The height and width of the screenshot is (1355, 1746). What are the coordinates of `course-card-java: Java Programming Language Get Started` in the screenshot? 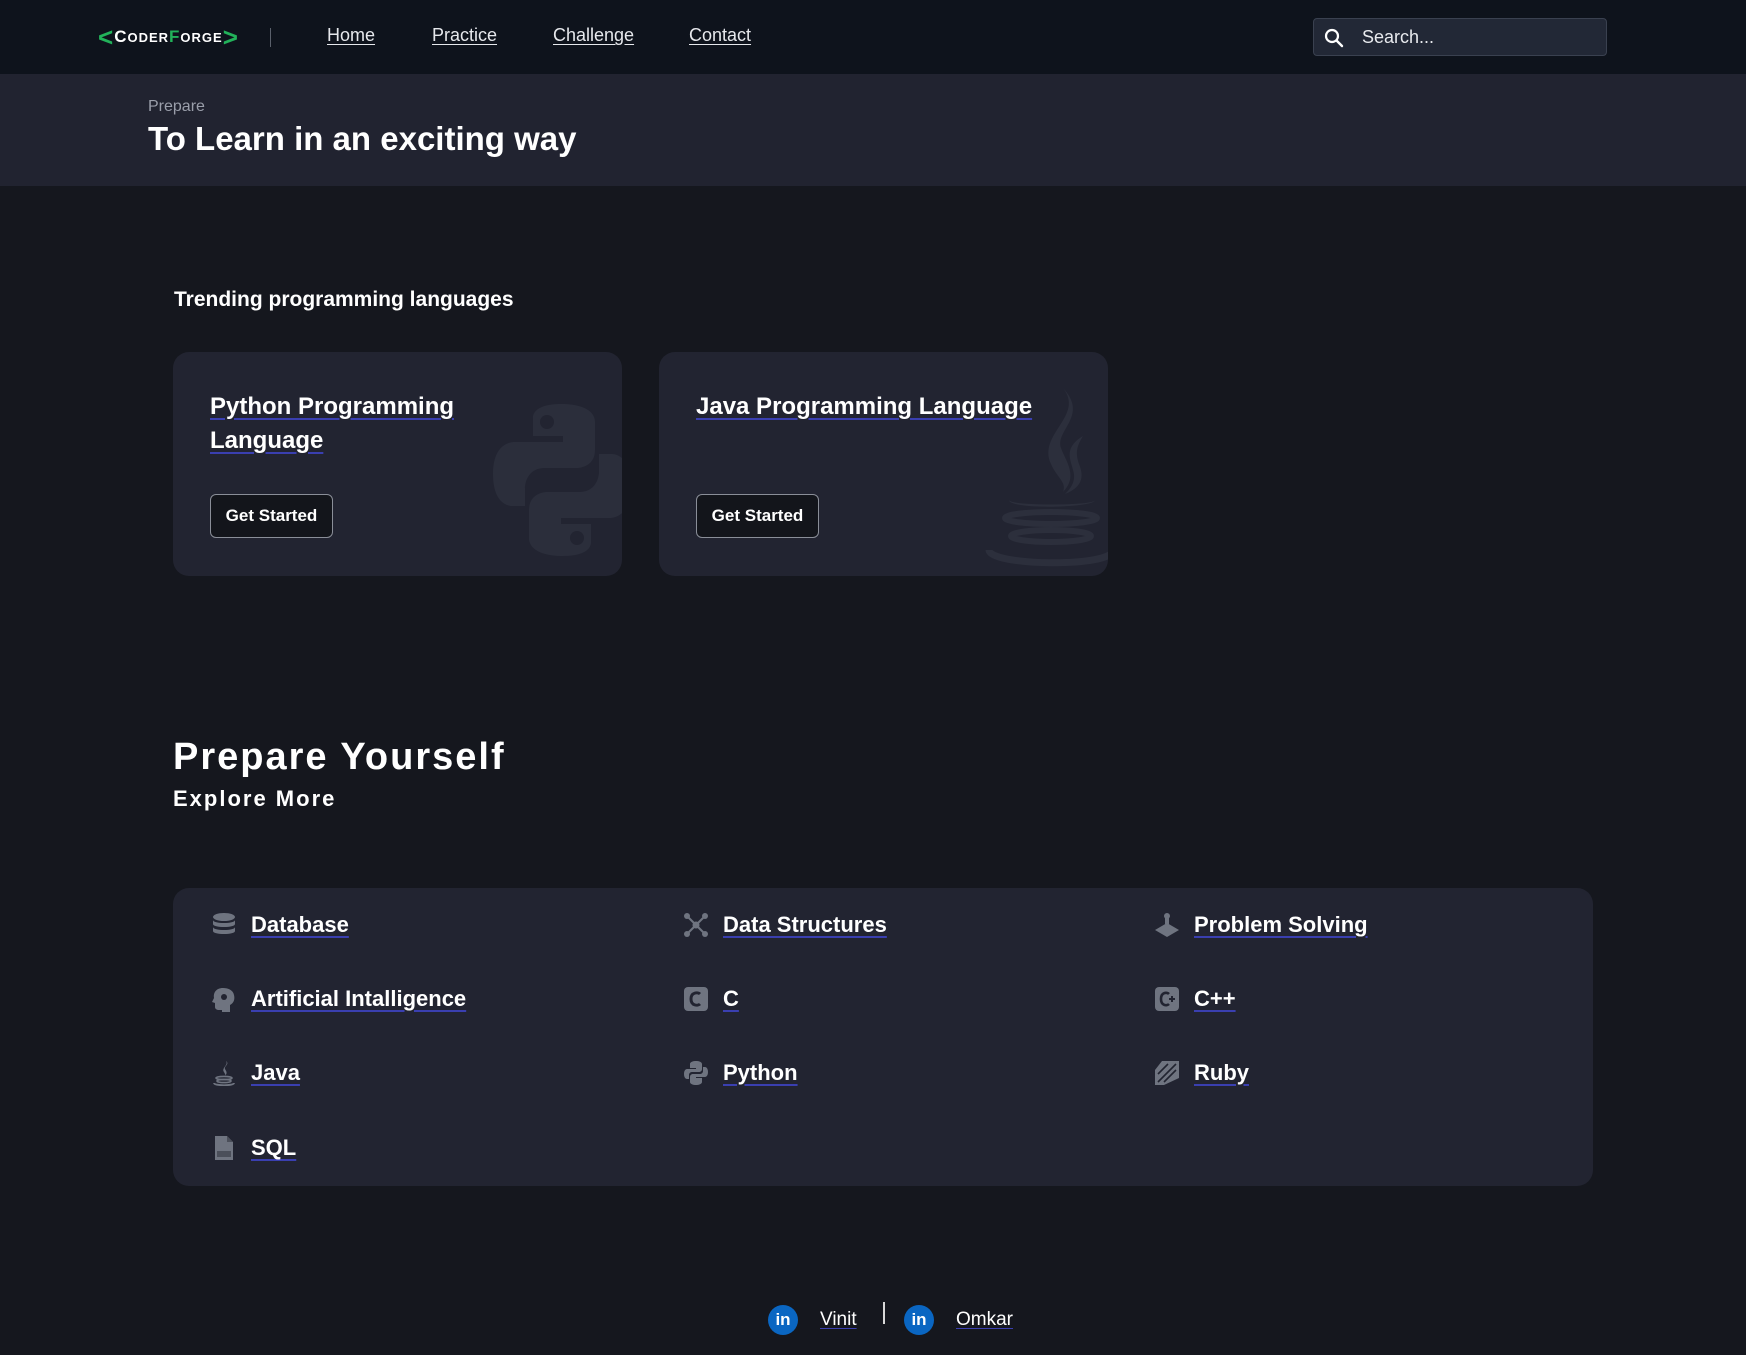 It's located at (883, 464).